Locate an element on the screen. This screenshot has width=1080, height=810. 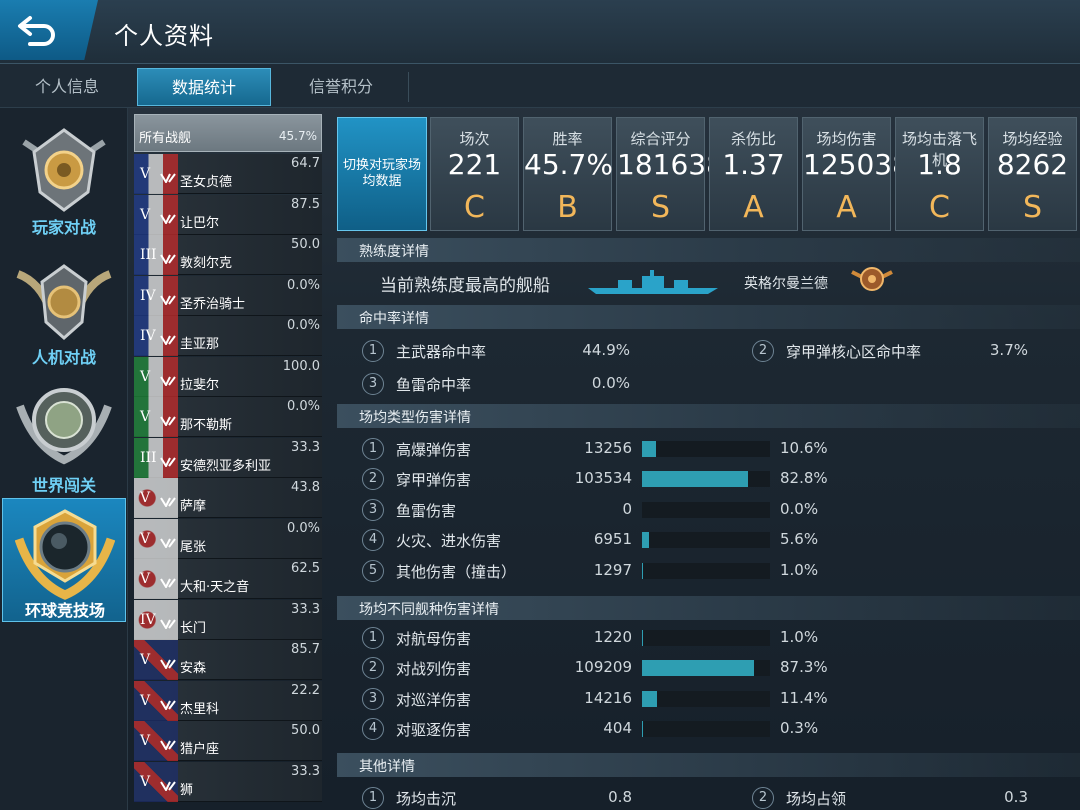
mode-player-battle: 玩家对战 is located at coordinates (64, 178).